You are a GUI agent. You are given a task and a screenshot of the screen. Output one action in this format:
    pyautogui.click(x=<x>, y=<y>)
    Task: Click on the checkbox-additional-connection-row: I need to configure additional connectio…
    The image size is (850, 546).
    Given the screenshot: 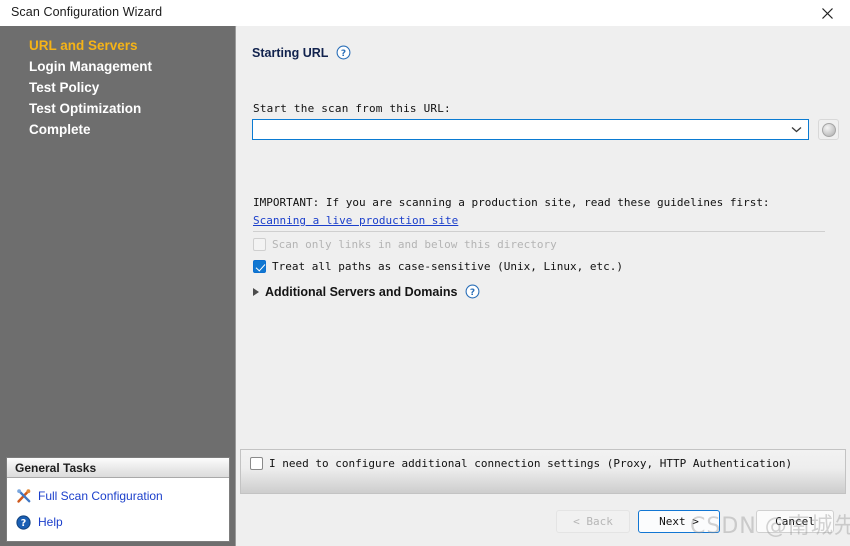 What is the action you would take?
    pyautogui.click(x=521, y=463)
    